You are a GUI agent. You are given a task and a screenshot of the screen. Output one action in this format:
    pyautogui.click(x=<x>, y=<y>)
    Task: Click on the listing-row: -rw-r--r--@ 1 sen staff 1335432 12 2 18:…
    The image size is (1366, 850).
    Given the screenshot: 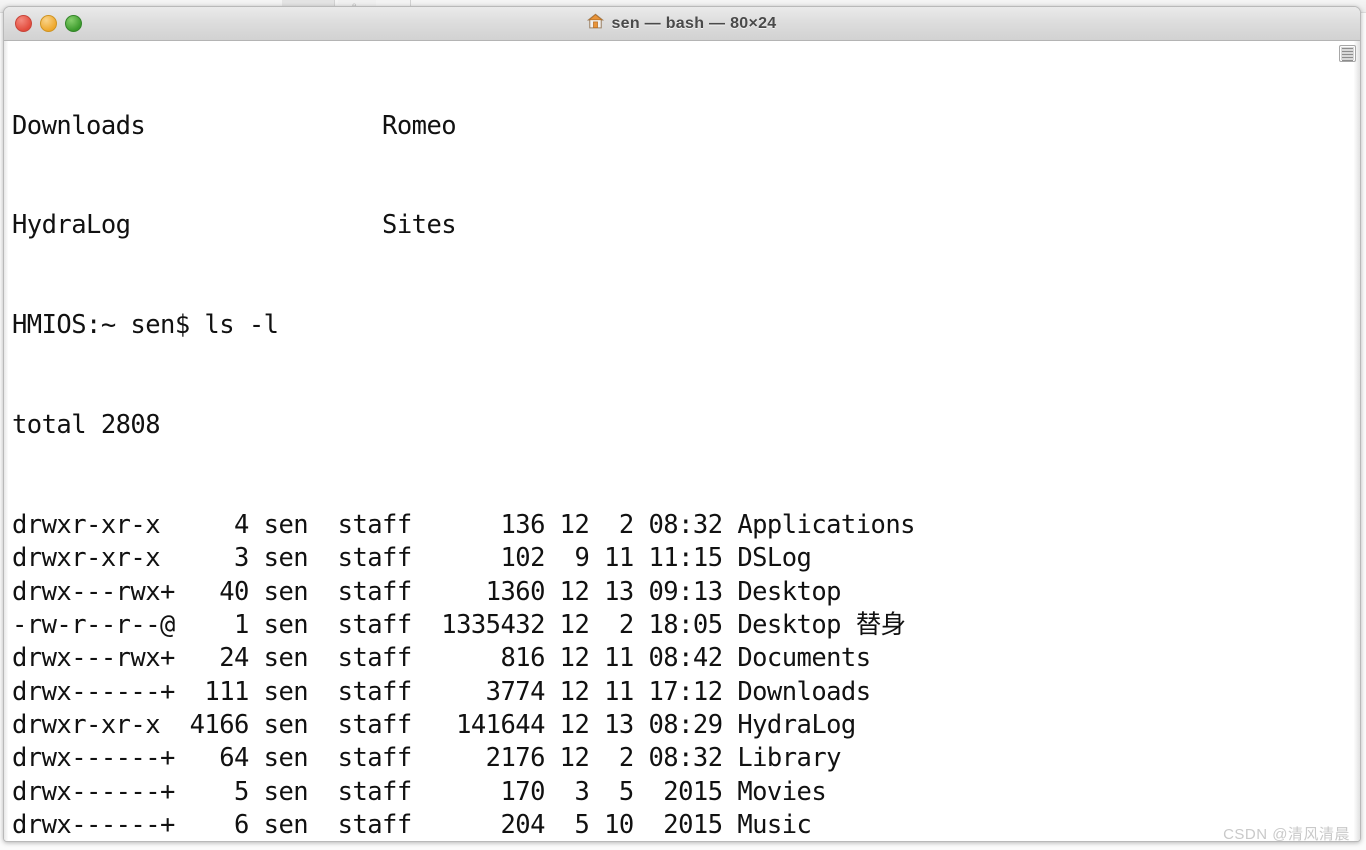 What is the action you would take?
    pyautogui.click(x=459, y=625)
    